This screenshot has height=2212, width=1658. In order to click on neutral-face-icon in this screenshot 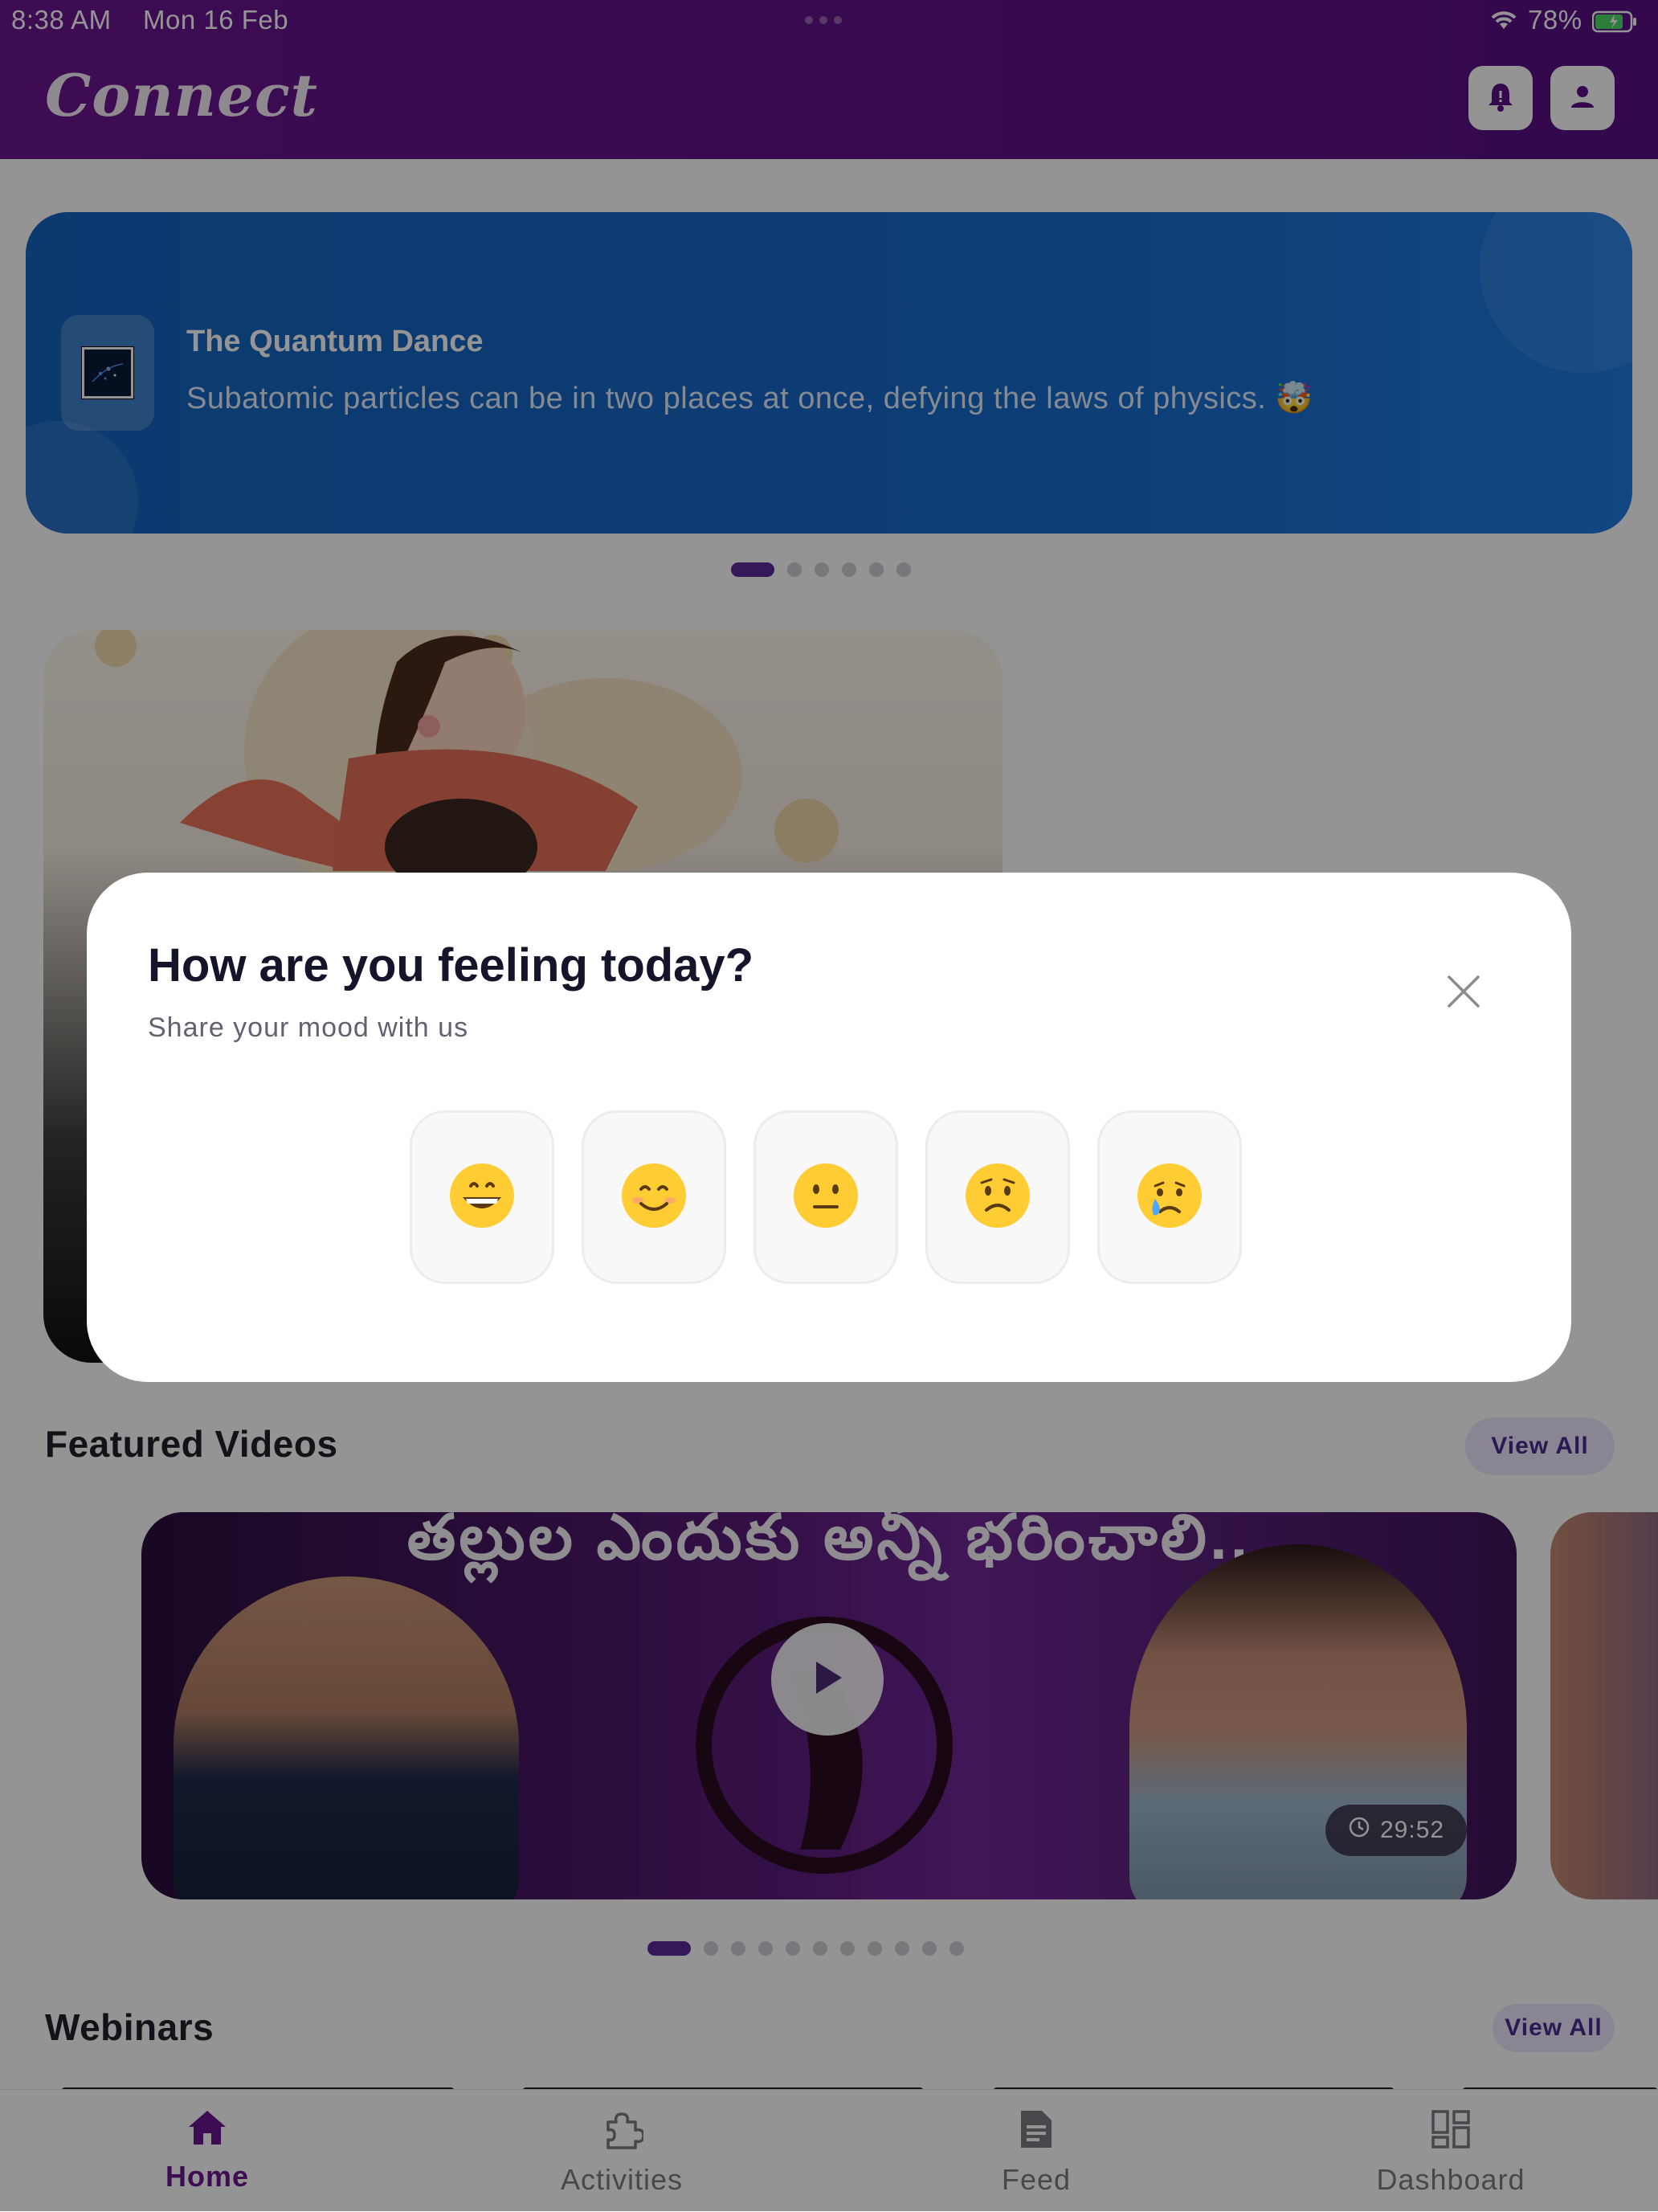, I will do `click(826, 1198)`.